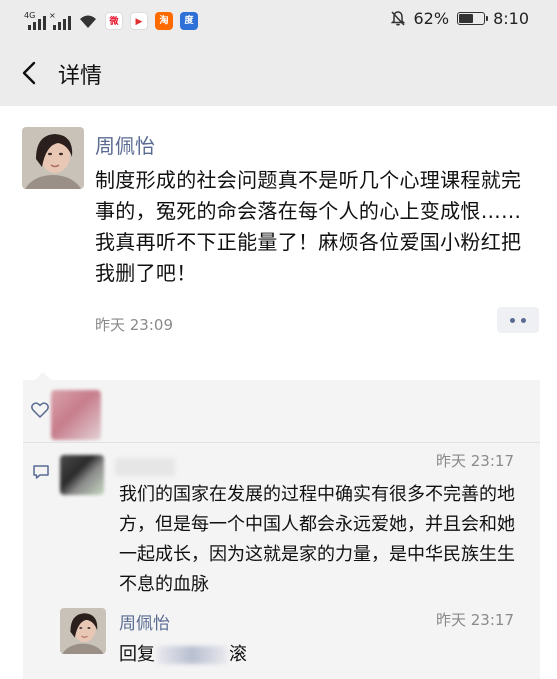  I want to click on reply-author-name: 周佩怡, so click(144, 621).